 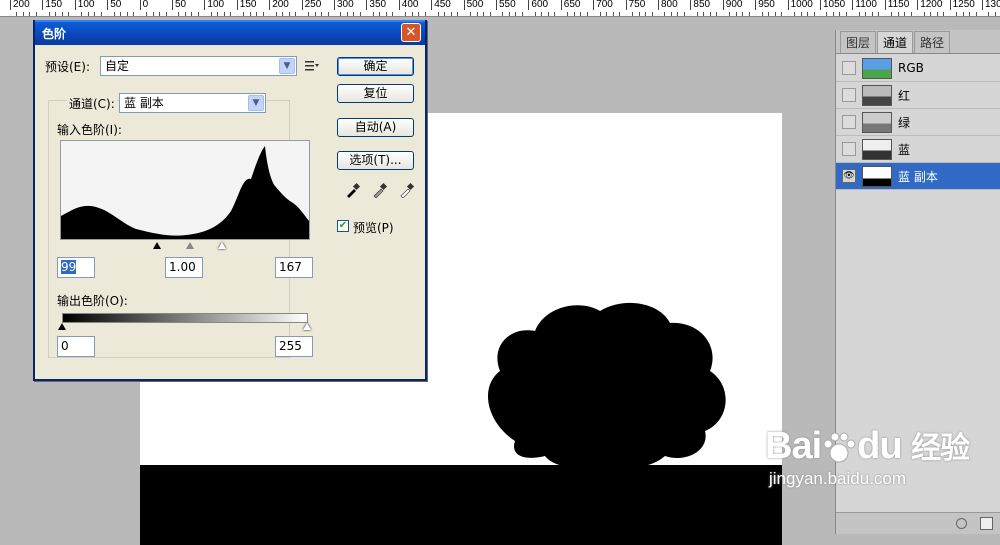 I want to click on white-eyedropper-icon, so click(x=407, y=190).